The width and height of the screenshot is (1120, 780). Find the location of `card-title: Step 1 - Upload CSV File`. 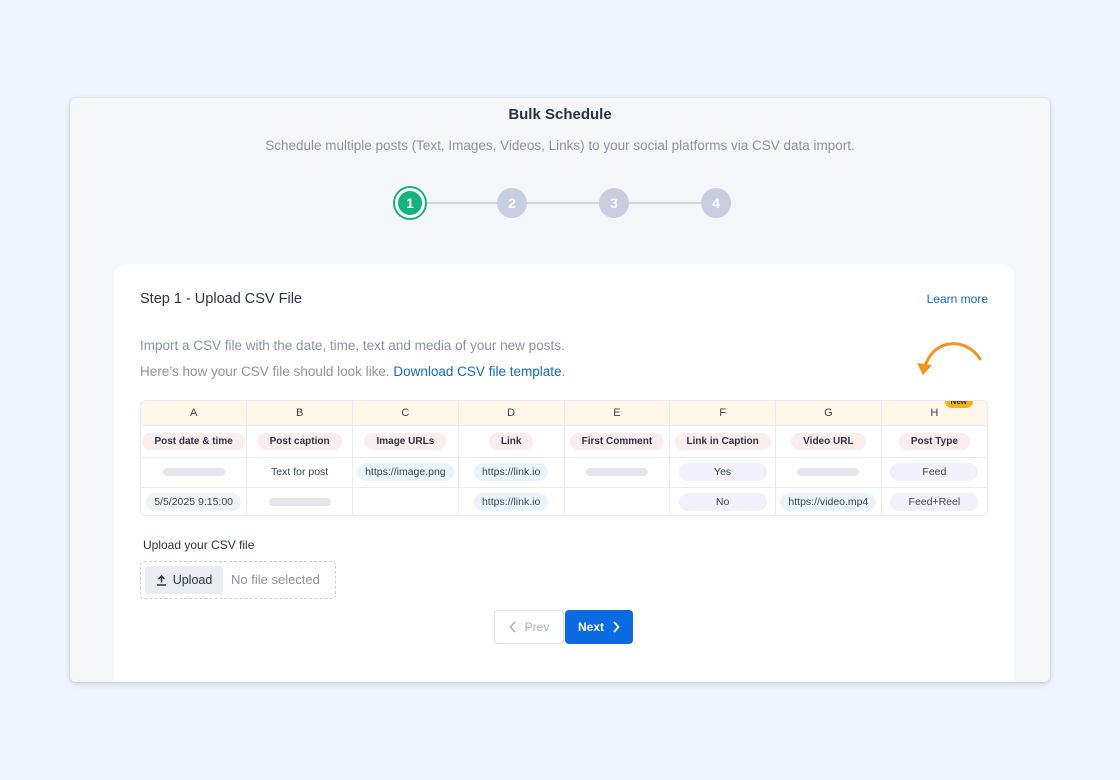

card-title: Step 1 - Upload CSV File is located at coordinates (221, 299).